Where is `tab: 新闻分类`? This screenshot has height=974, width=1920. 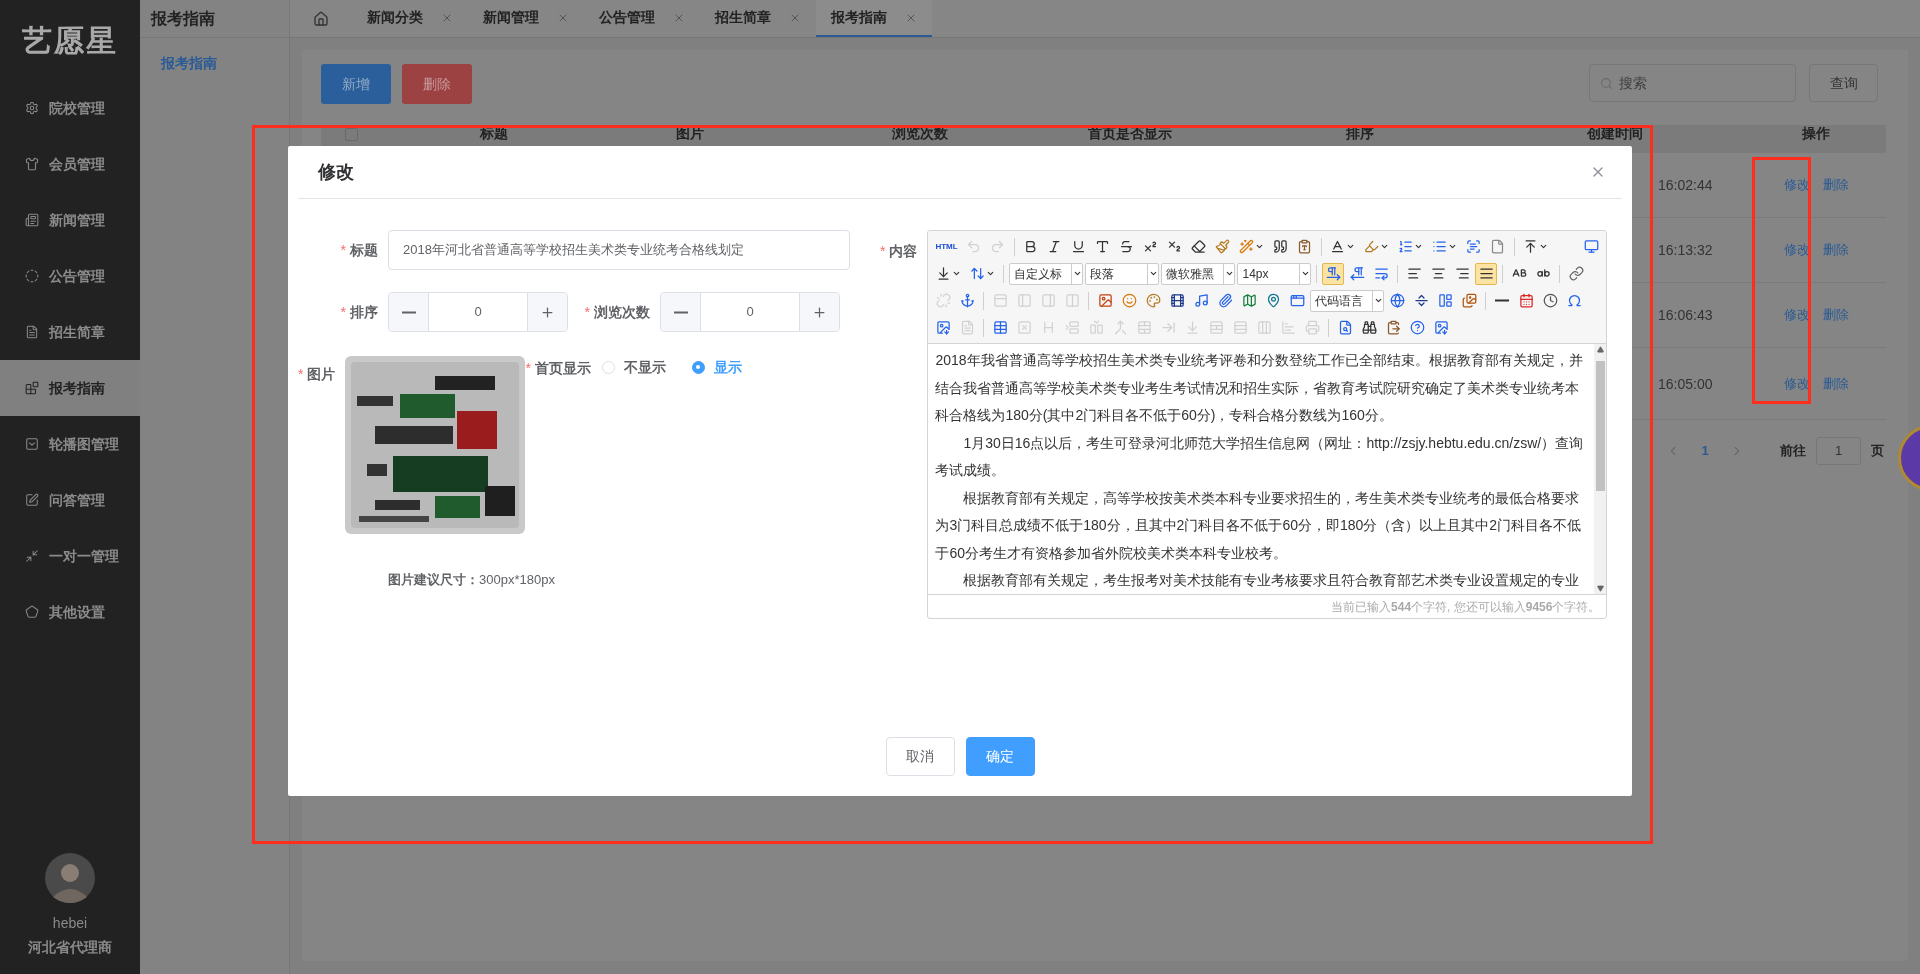 tab: 新闻分类 is located at coordinates (410, 18).